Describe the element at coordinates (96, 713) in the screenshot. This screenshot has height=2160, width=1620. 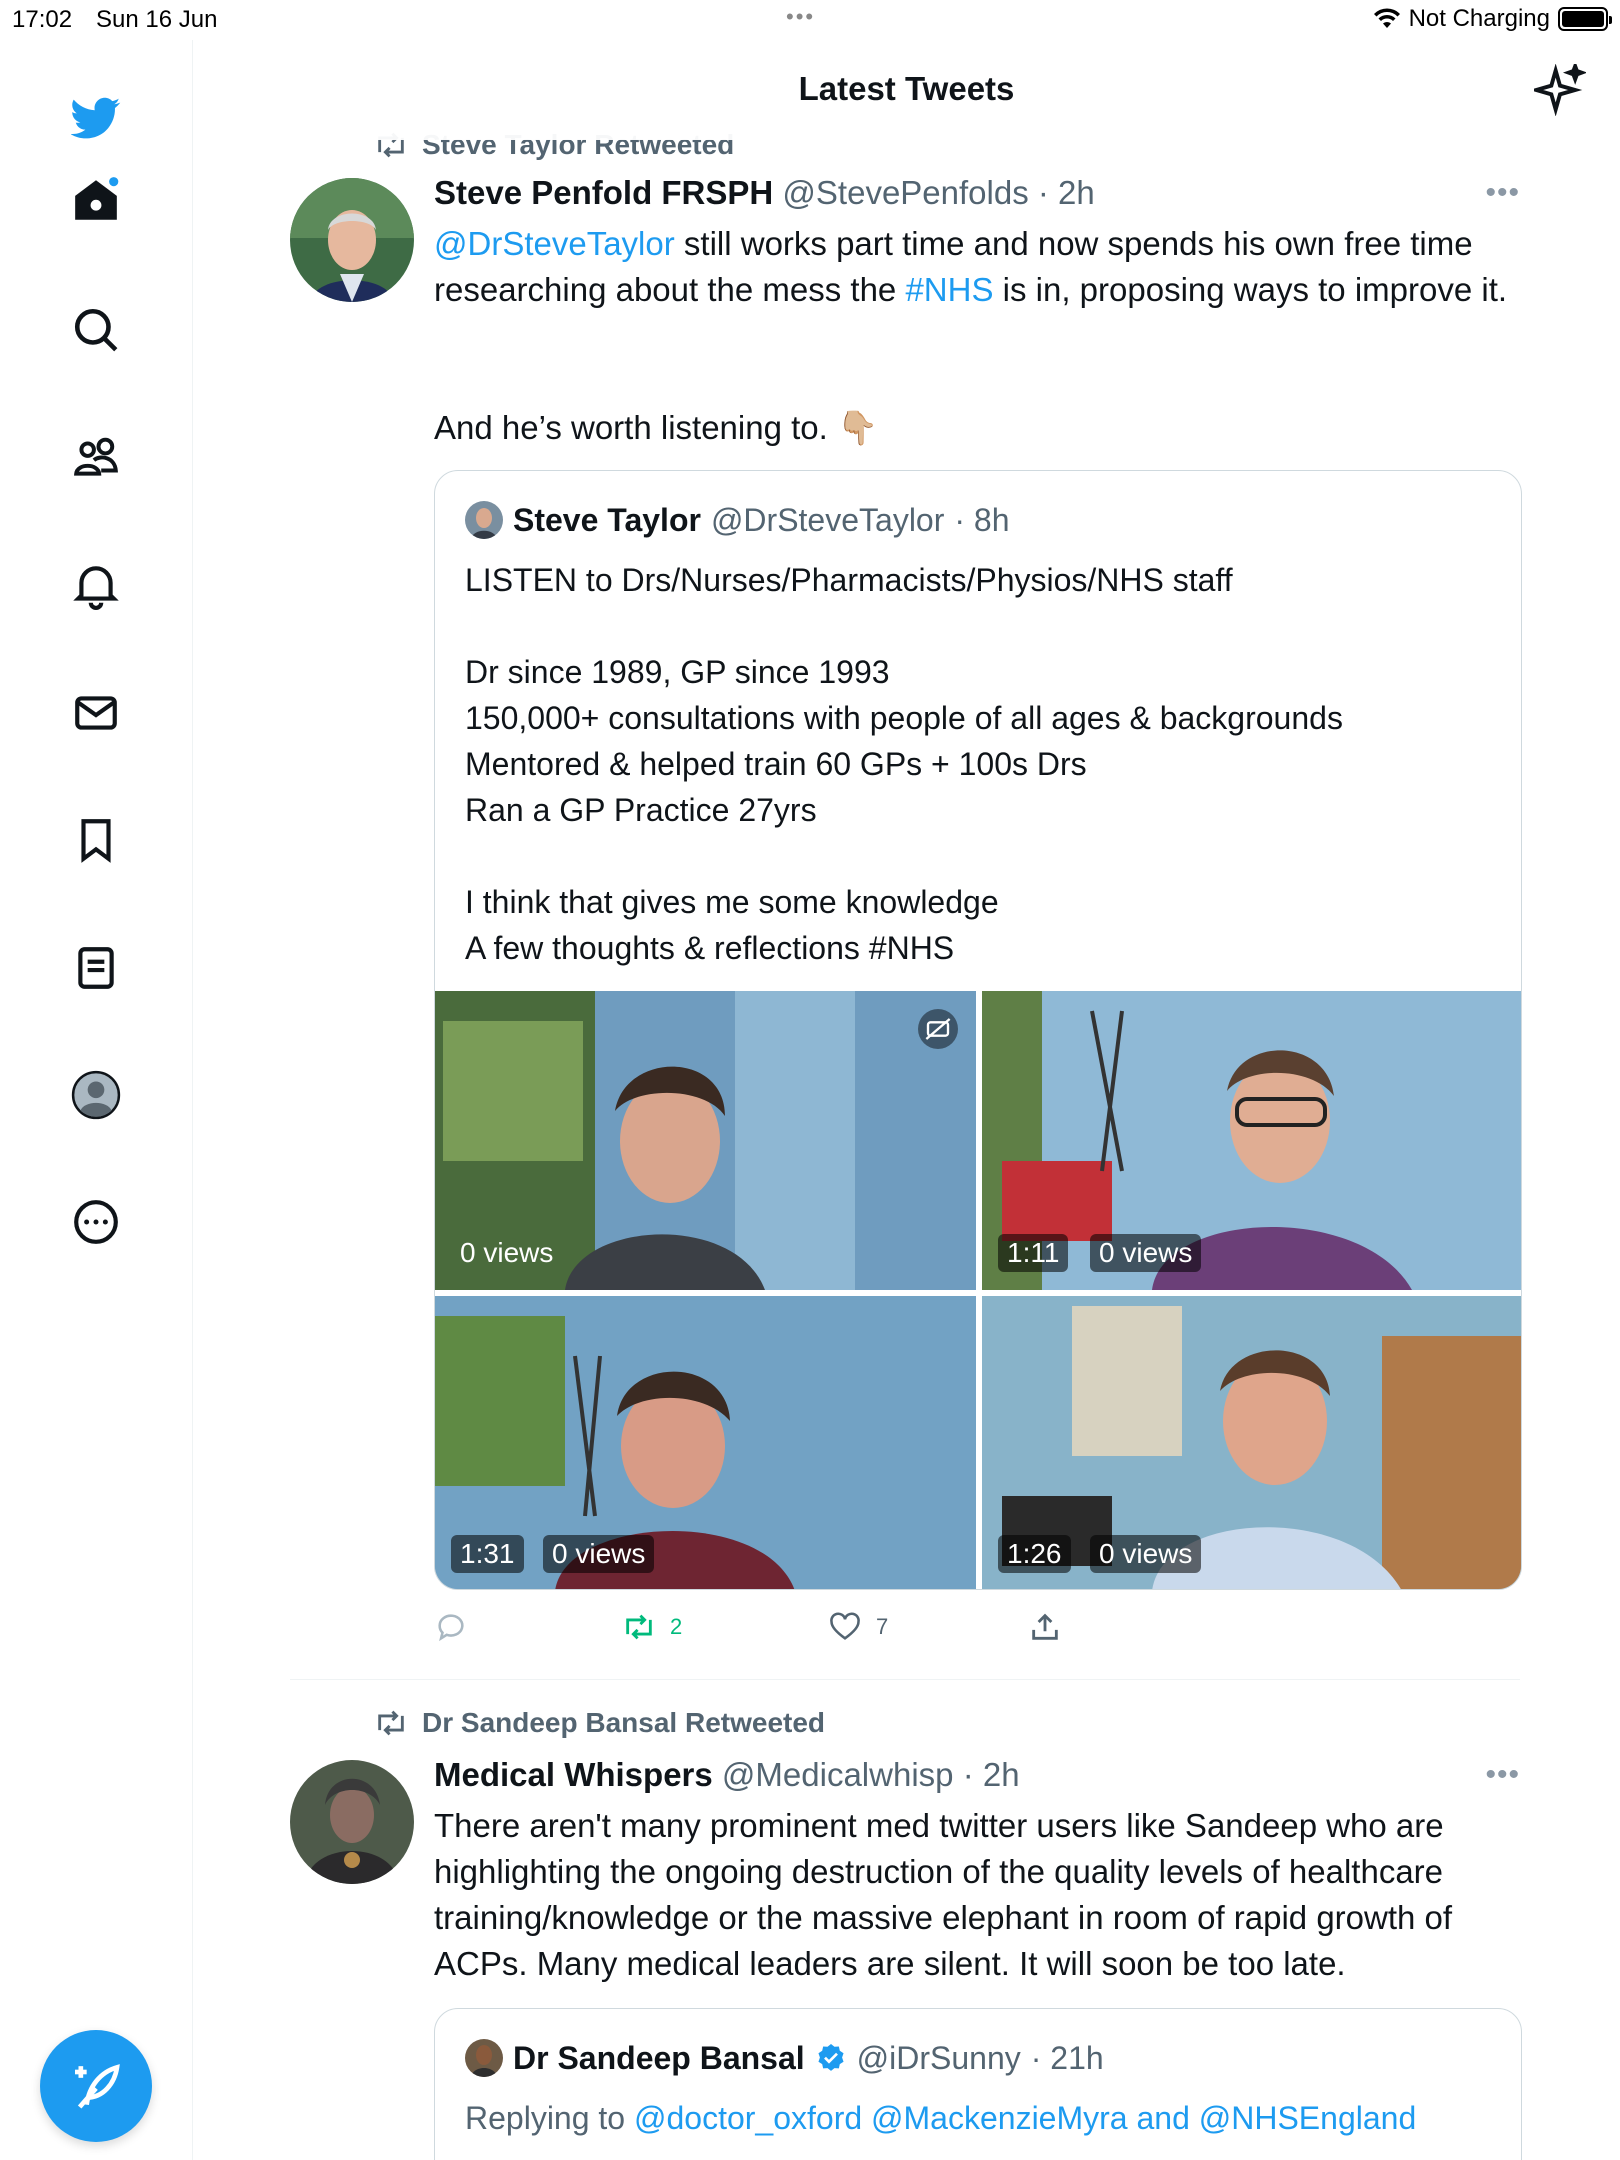
I see `mail-icon` at that location.